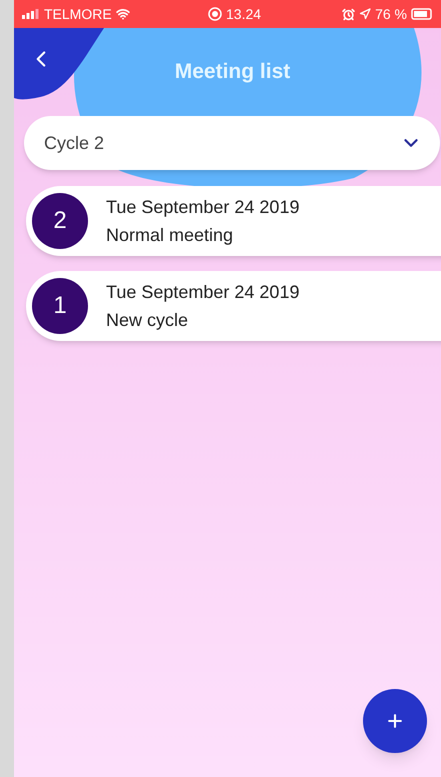  Describe the element at coordinates (395, 721) in the screenshot. I see `plus-icon` at that location.